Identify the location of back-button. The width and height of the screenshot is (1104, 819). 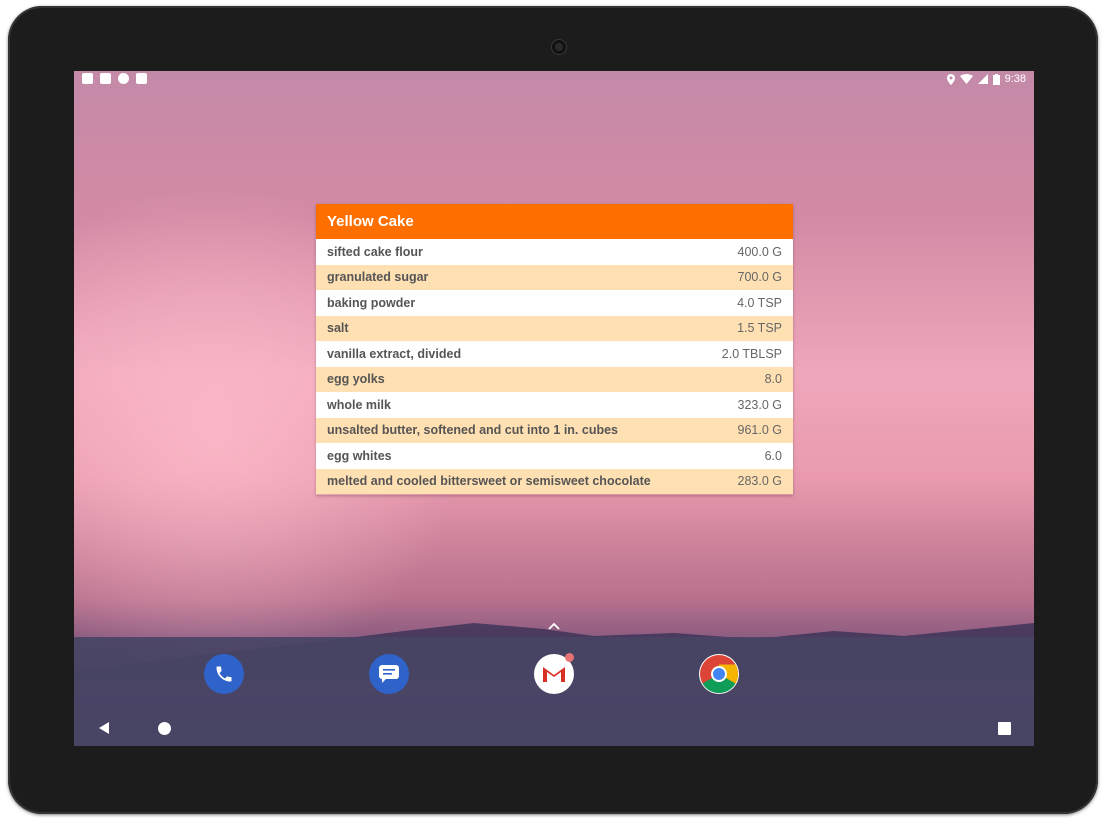
(104, 730).